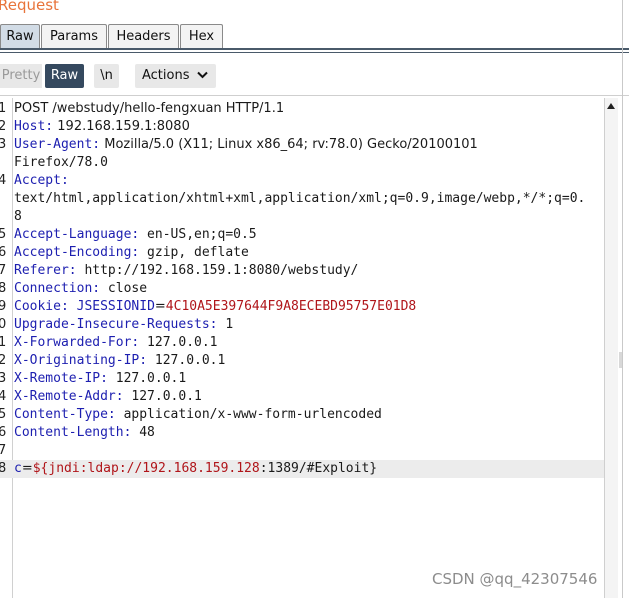 The image size is (629, 598). What do you see at coordinates (302, 163) in the screenshot?
I see `editor-line: Firefox/78.0` at bounding box center [302, 163].